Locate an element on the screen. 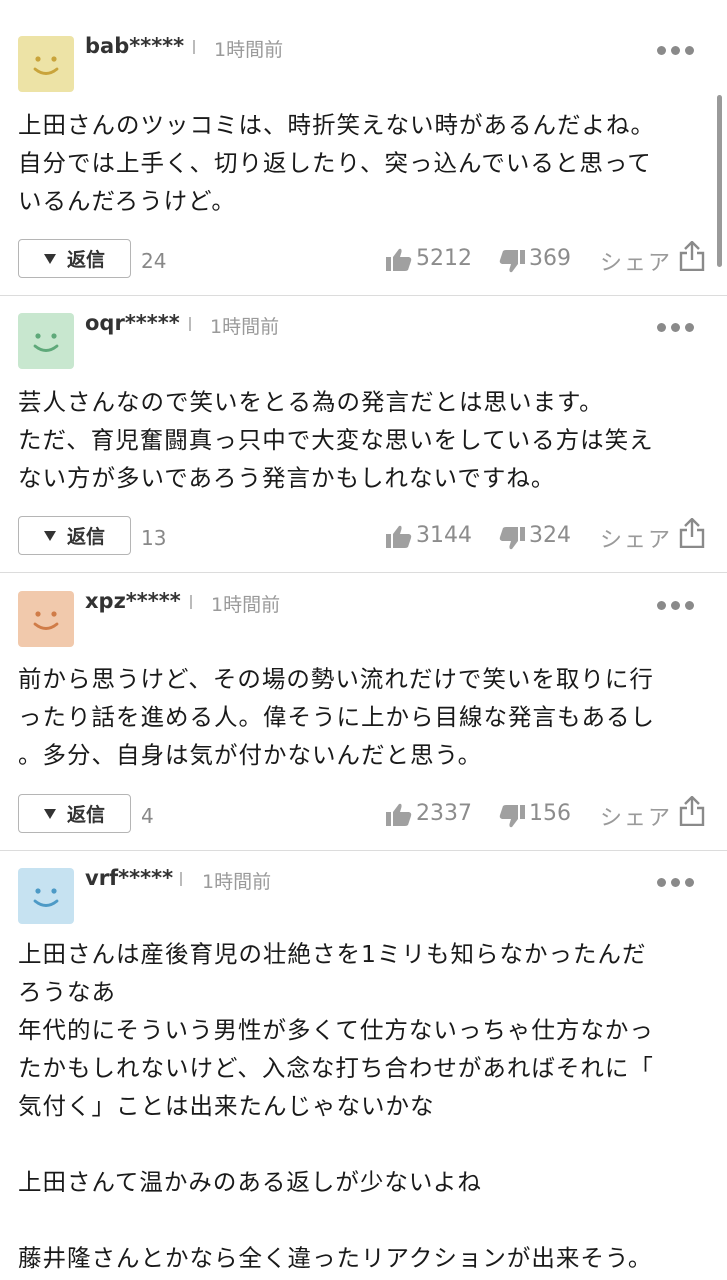 This screenshot has height=1280, width=727. username: vrf***** is located at coordinates (129, 878).